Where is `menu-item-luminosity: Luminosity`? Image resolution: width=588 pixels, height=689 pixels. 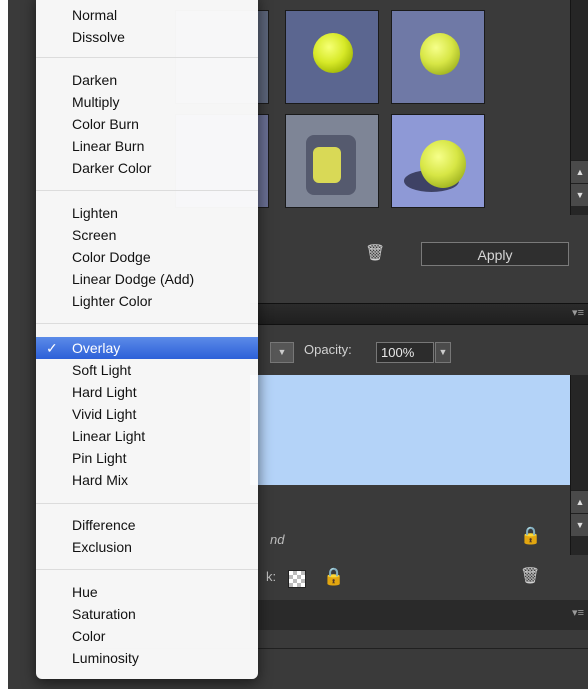
menu-item-luminosity: Luminosity is located at coordinates (147, 658).